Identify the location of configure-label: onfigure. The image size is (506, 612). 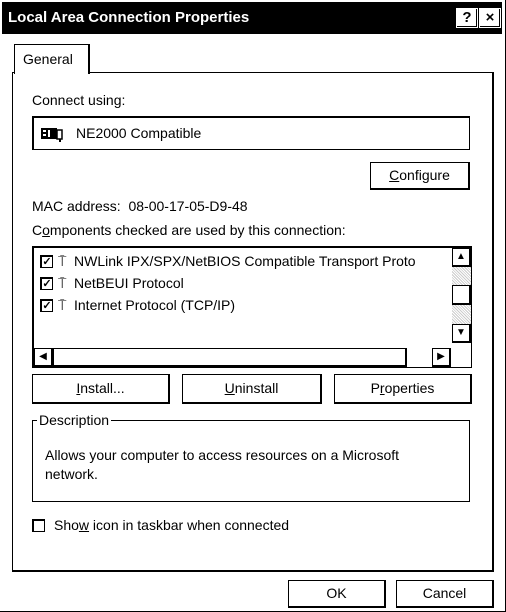
(424, 175).